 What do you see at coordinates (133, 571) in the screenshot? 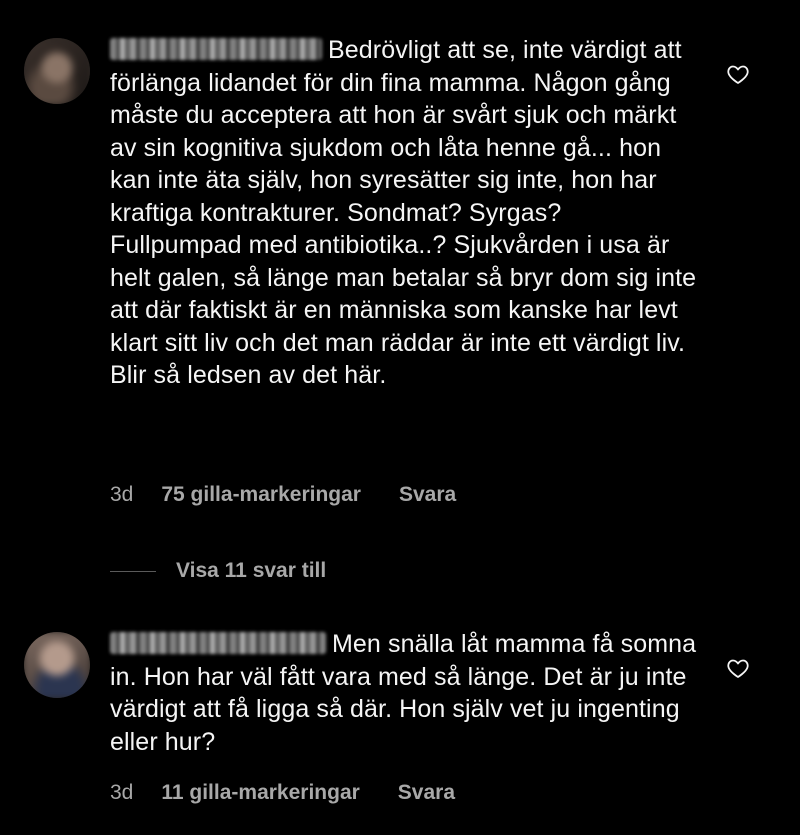
I see `divider` at bounding box center [133, 571].